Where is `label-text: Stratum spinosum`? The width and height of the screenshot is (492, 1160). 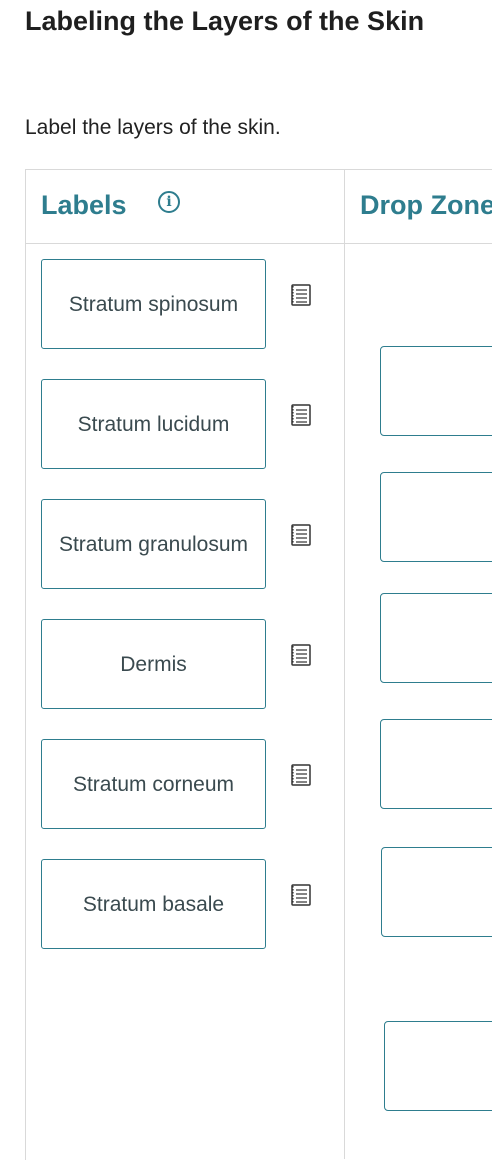
label-text: Stratum spinosum is located at coordinates (153, 304).